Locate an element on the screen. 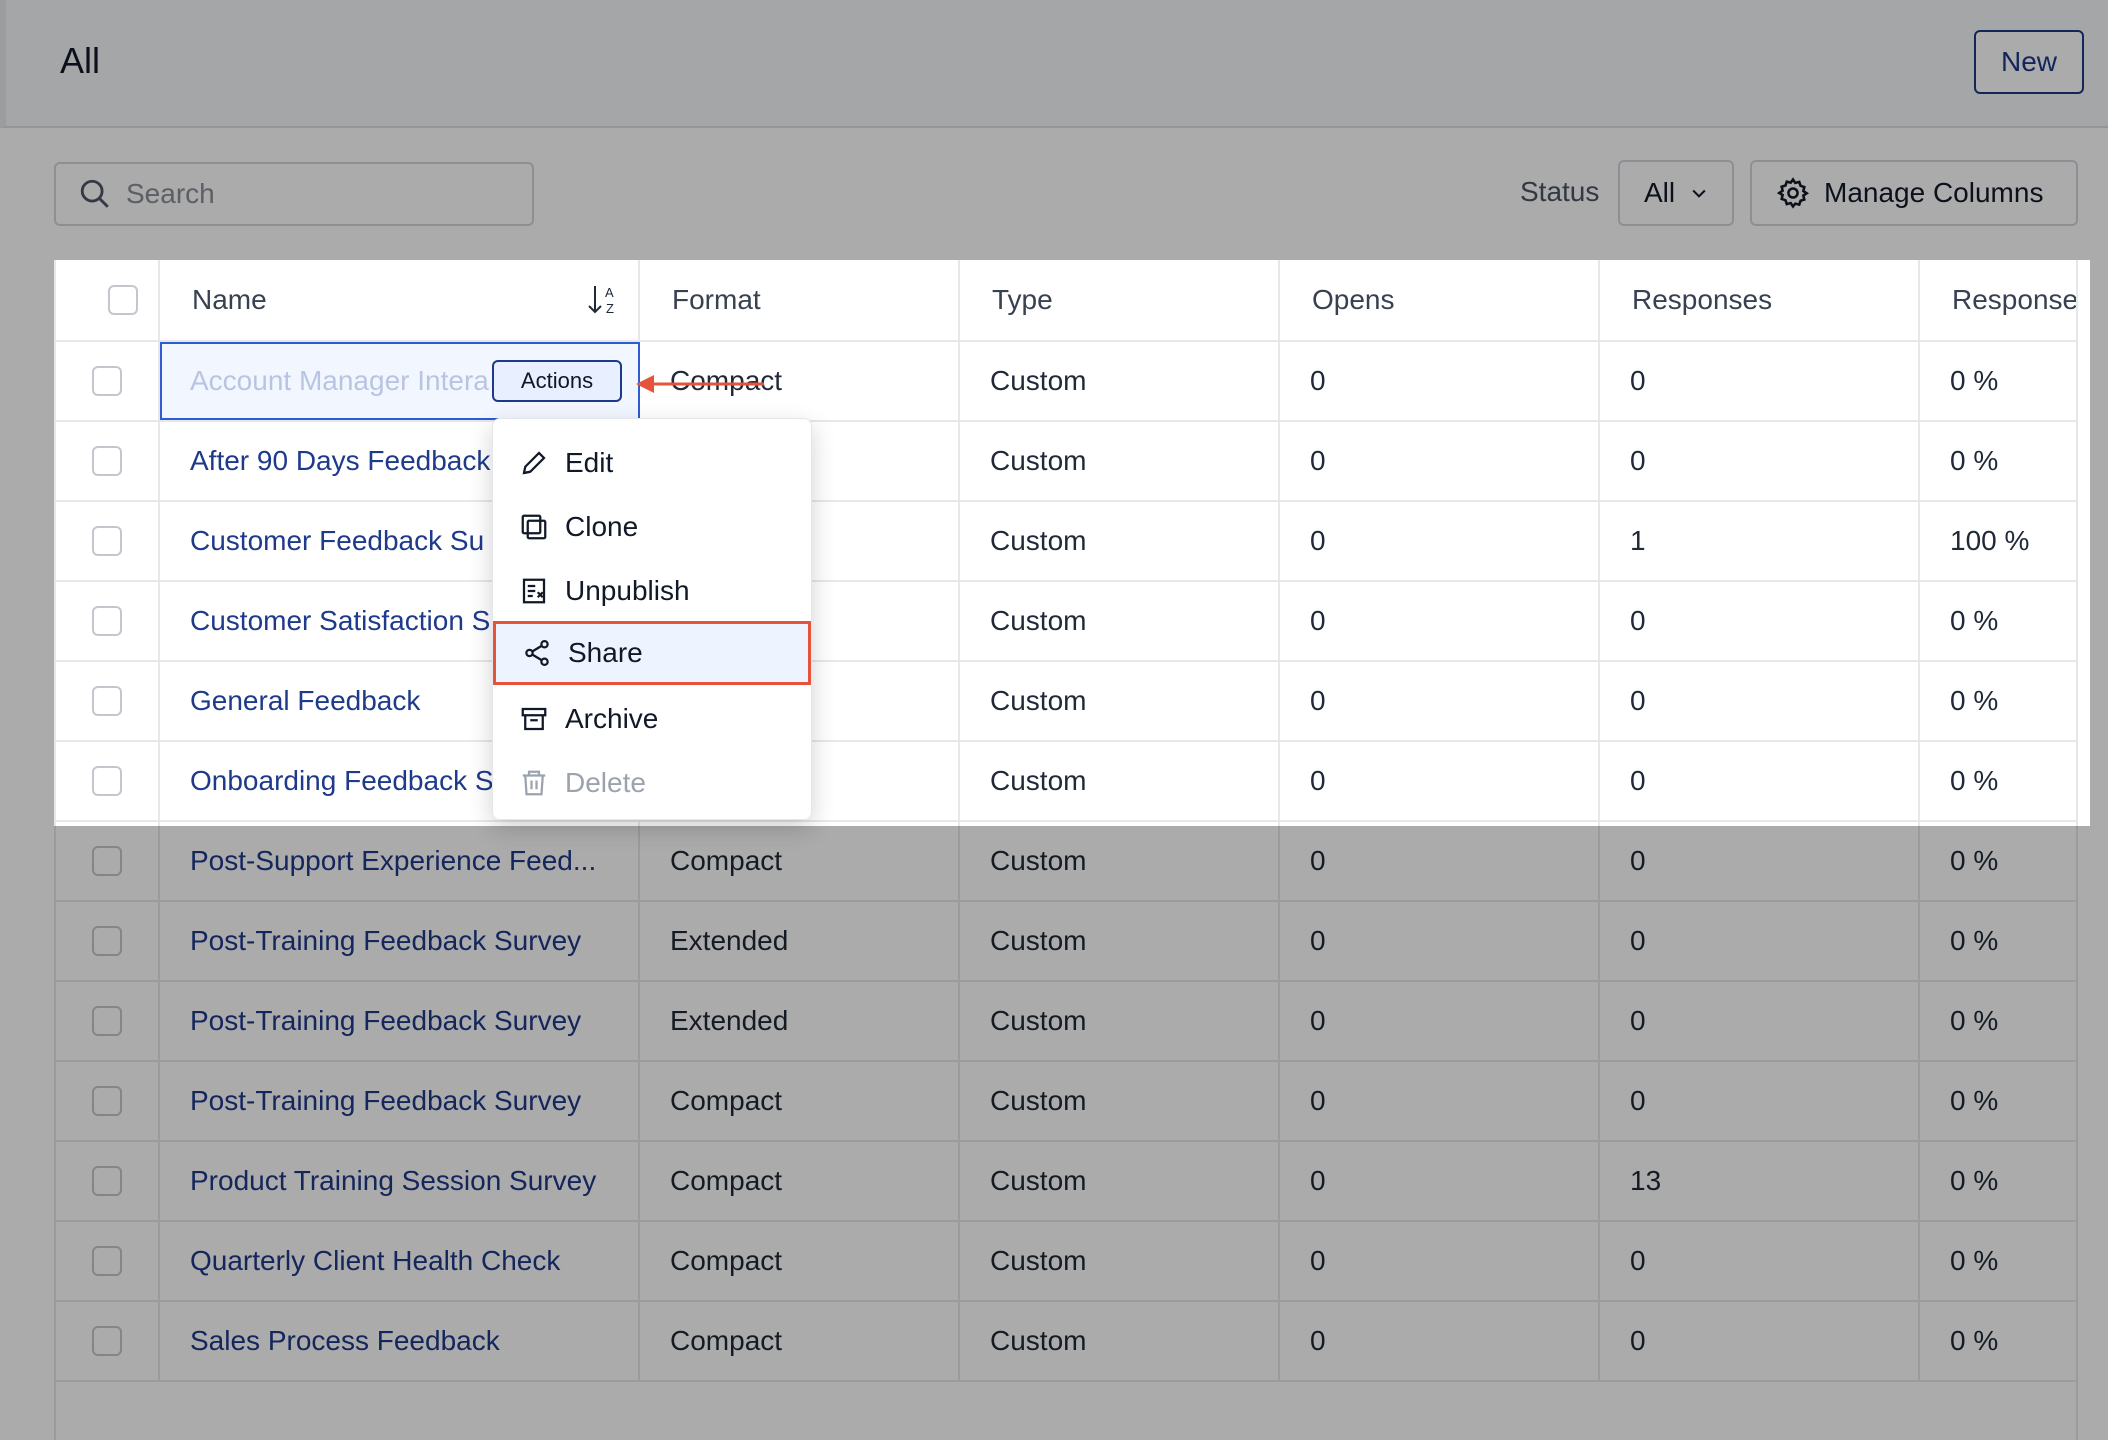 The image size is (2108, 1440). responses-cell: 13 is located at coordinates (1760, 1181).